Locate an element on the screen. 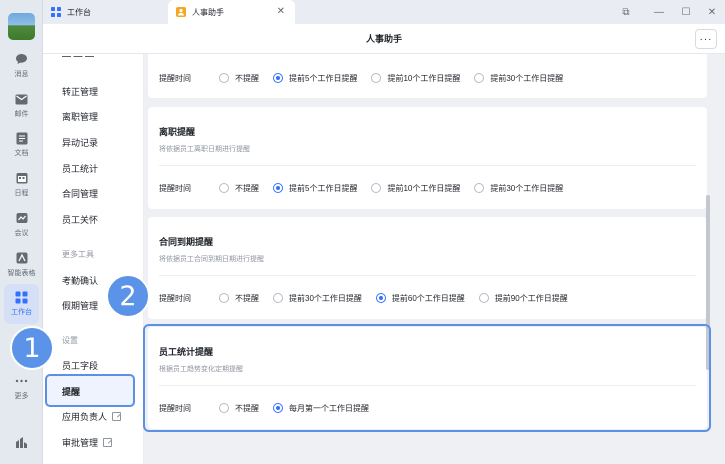 The height and width of the screenshot is (464, 725). sidebar-item-probation: 转正管理 is located at coordinates (80, 91).